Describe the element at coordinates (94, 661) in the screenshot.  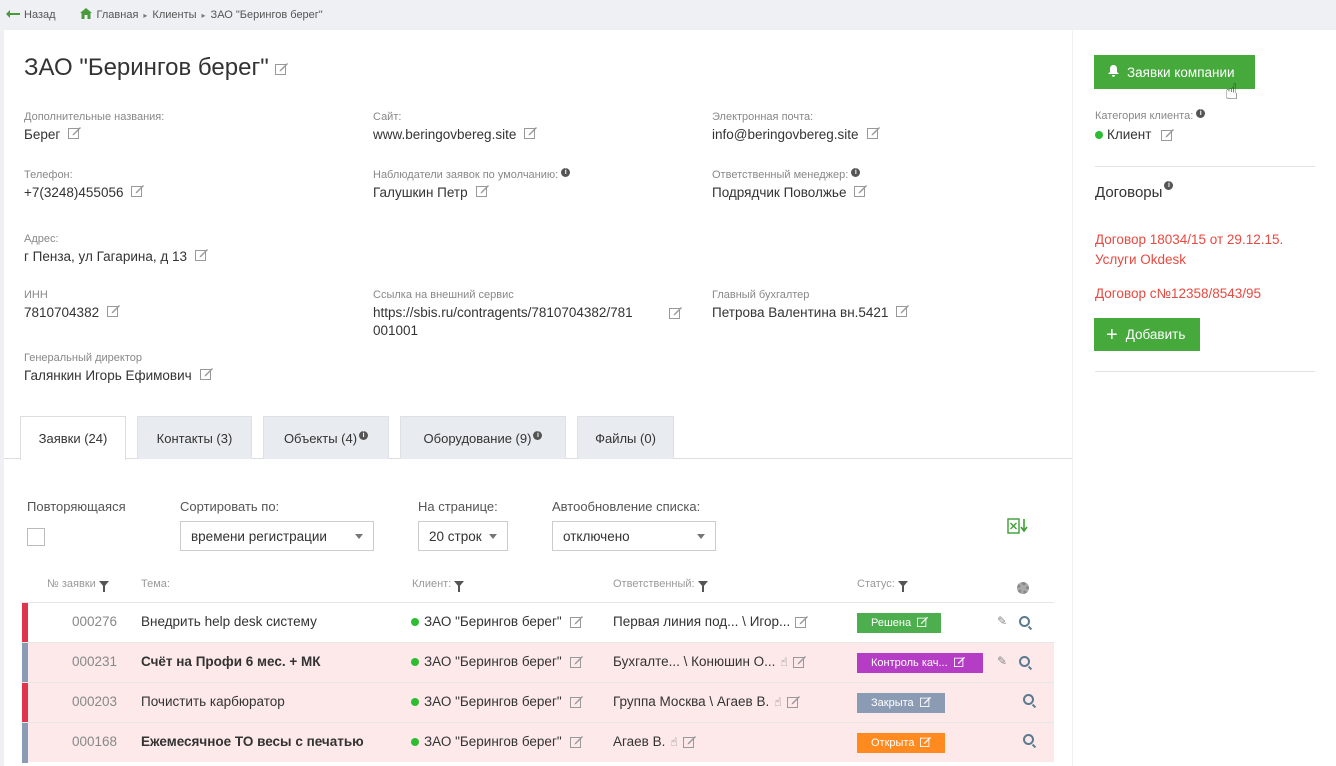
I see `request-number: 000231` at that location.